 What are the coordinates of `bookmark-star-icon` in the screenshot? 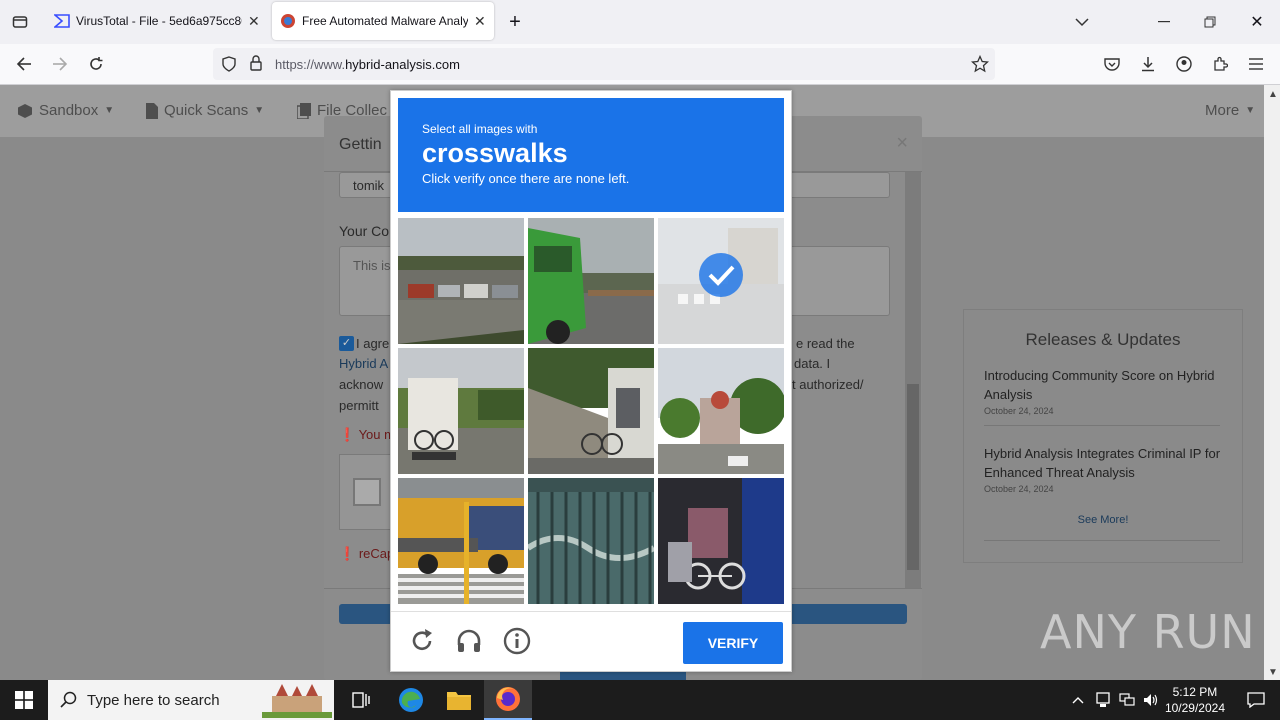 It's located at (980, 66).